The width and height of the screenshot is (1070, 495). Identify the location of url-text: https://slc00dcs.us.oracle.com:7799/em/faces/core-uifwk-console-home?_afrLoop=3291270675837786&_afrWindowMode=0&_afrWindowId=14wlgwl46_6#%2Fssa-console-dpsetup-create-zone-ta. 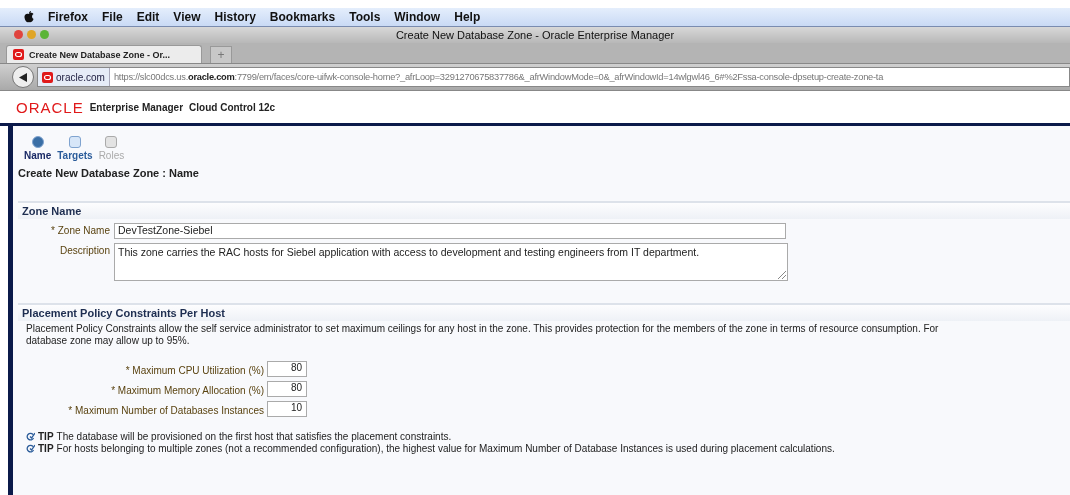
(498, 77).